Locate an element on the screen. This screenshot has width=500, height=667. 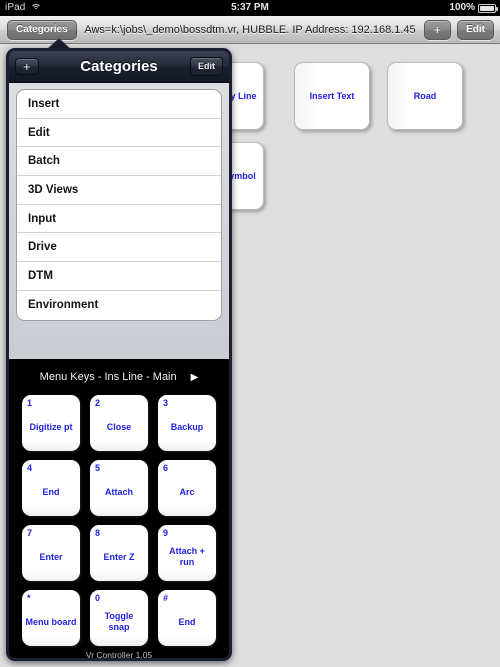
keypad-key-number: # is located at coordinates (166, 598).